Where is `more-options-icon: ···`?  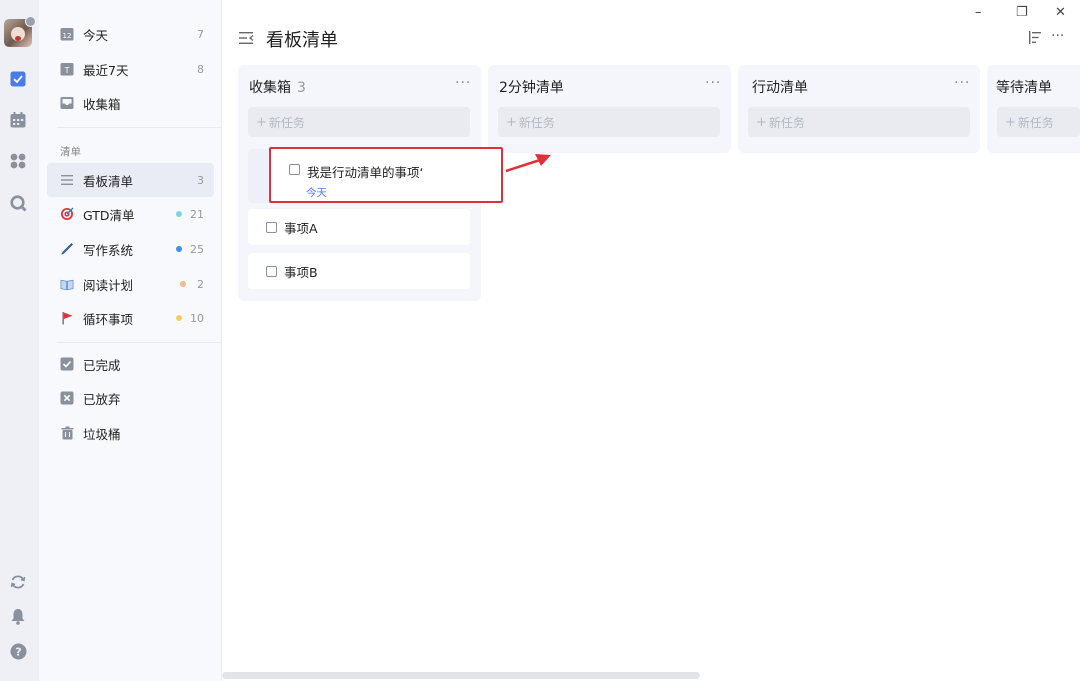
more-options-icon: ··· is located at coordinates (1057, 36).